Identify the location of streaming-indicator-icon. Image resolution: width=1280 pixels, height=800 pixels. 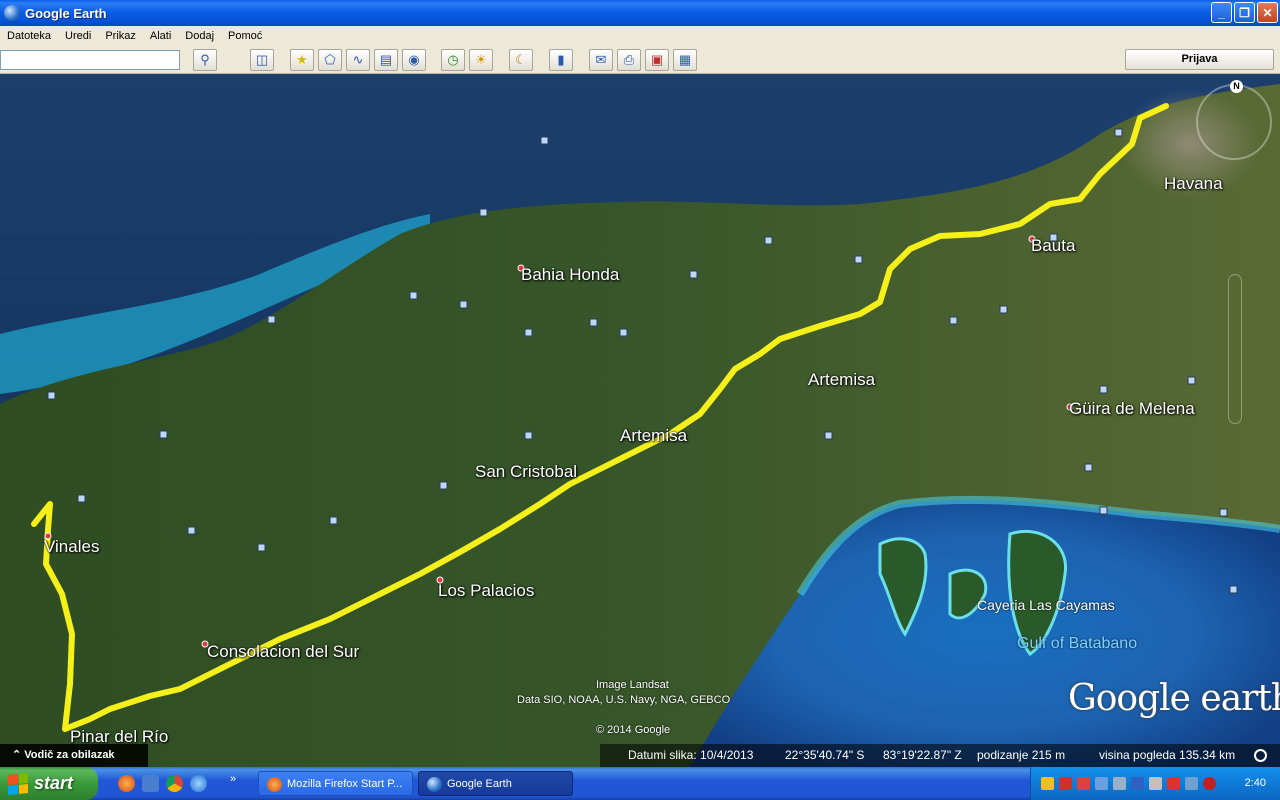
(1260, 755).